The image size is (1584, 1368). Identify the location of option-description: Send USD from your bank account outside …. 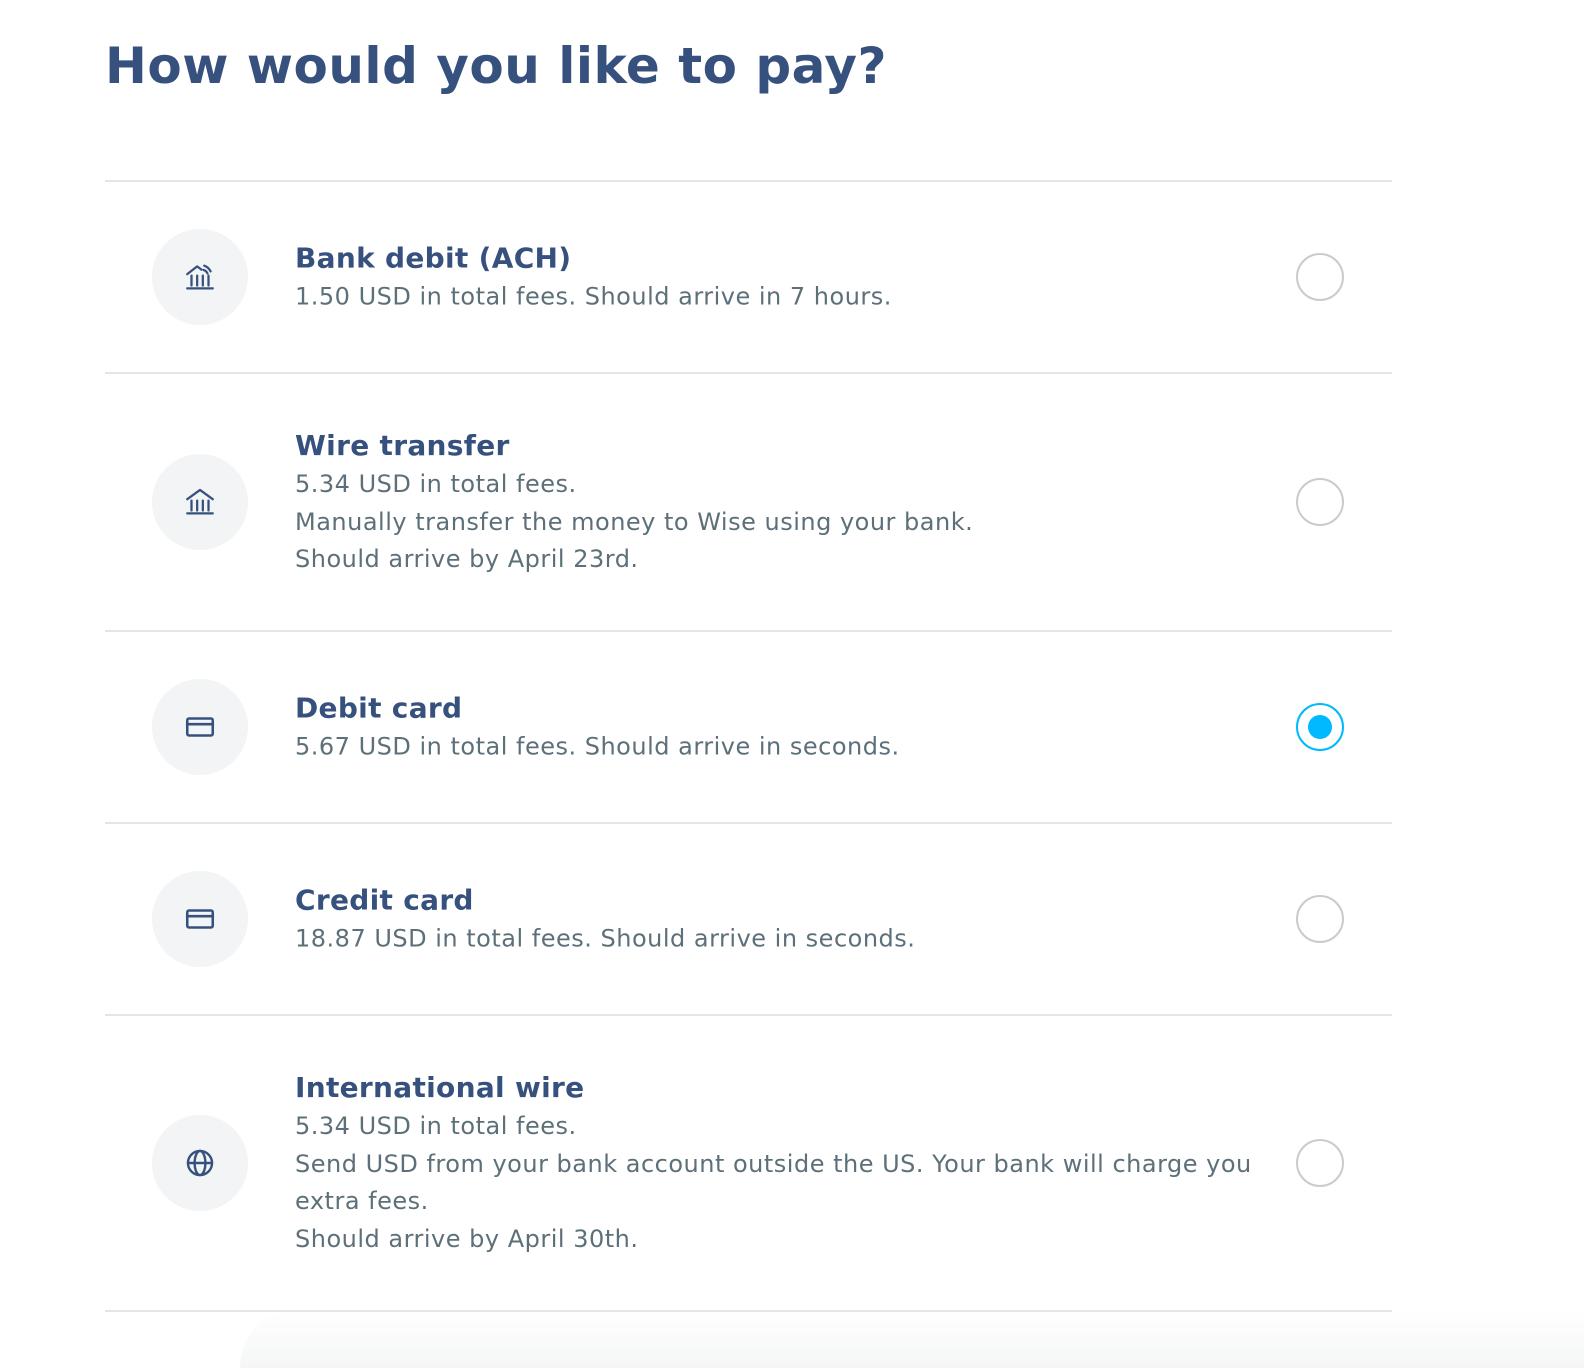
(773, 1182).